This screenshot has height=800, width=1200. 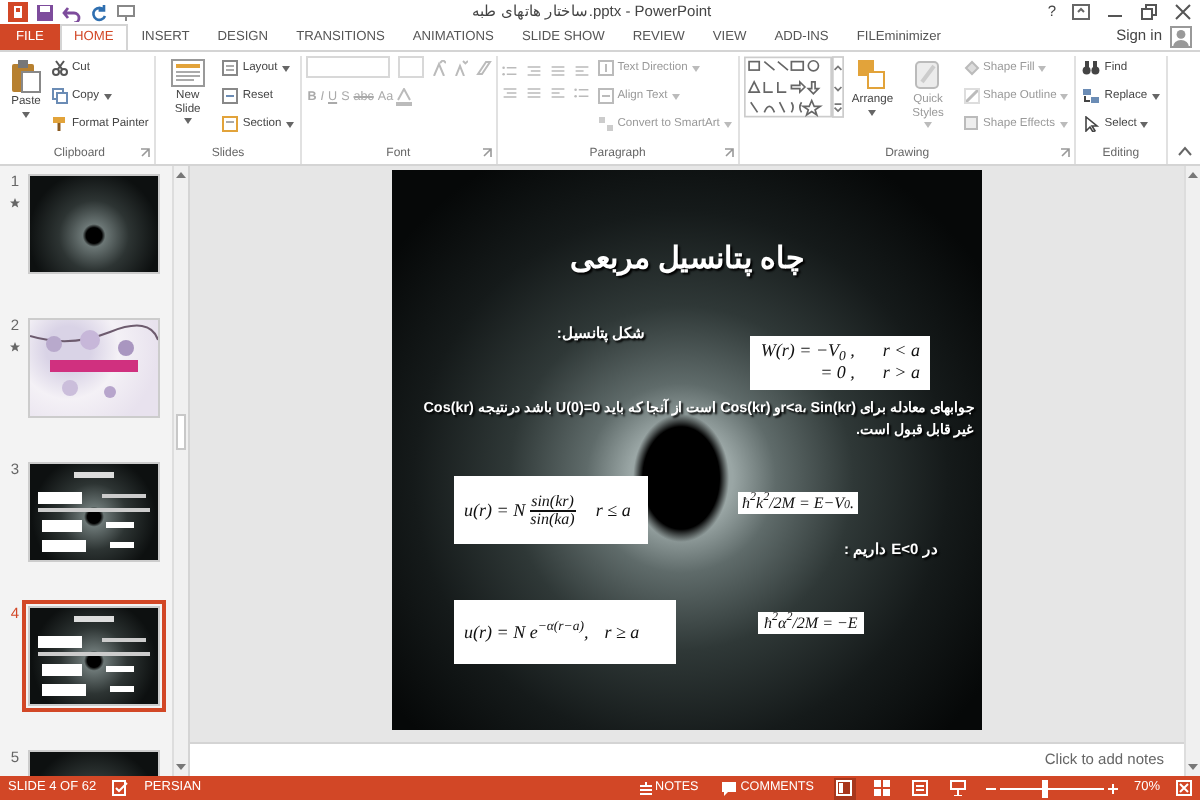 What do you see at coordinates (872, 75) in the screenshot?
I see `arrange-icon` at bounding box center [872, 75].